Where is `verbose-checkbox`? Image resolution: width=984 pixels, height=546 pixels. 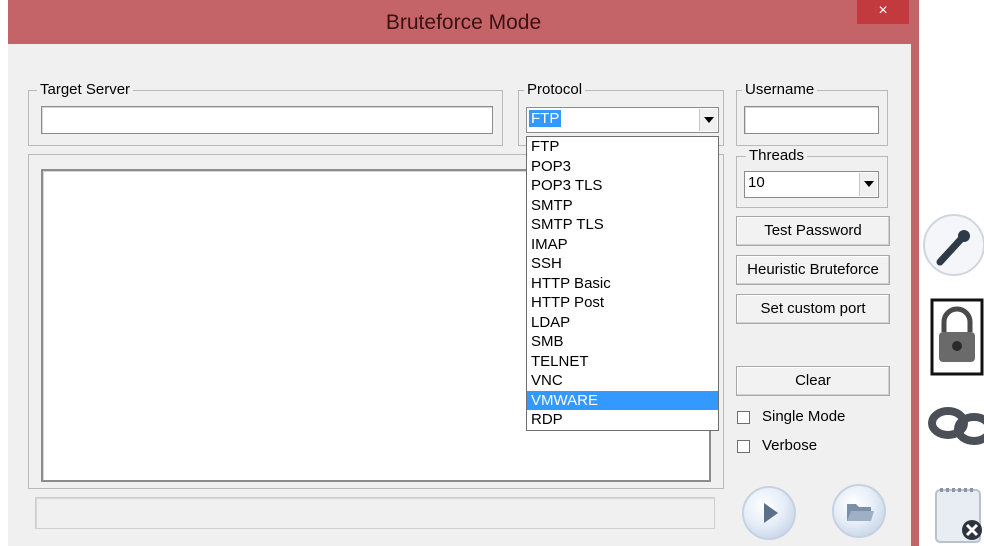
verbose-checkbox is located at coordinates (743, 446).